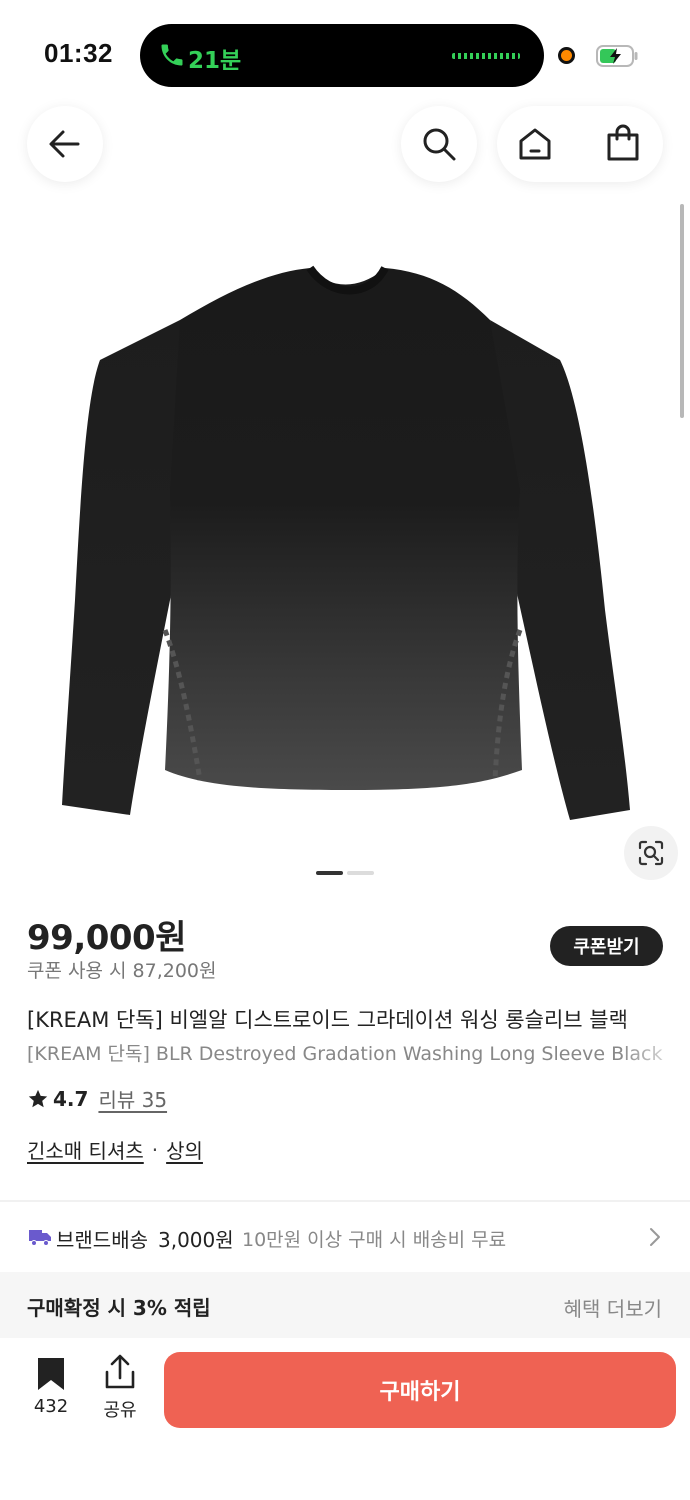 The height and width of the screenshot is (1500, 690). Describe the element at coordinates (655, 1036) in the screenshot. I see `title-fade-overlay` at that location.